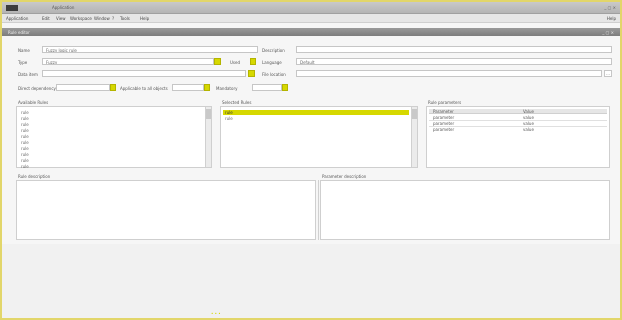 The height and width of the screenshot is (320, 622). I want to click on applicable-dropdown-chevron-down-icon, so click(207, 87).